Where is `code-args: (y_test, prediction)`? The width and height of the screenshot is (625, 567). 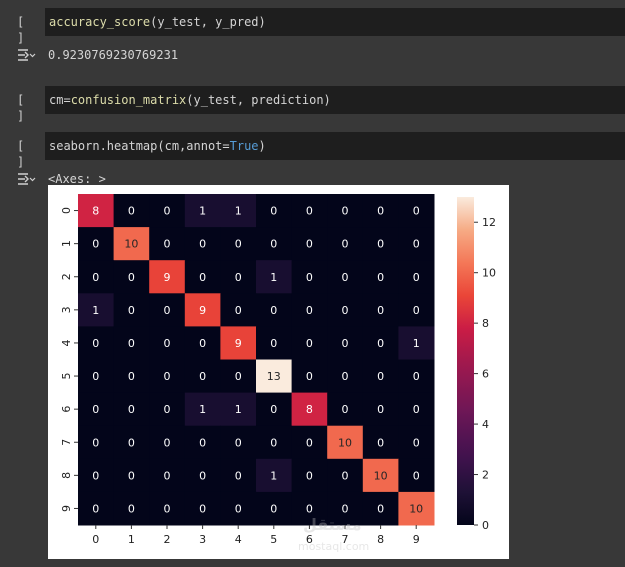
code-args: (y_test, prediction) is located at coordinates (258, 100).